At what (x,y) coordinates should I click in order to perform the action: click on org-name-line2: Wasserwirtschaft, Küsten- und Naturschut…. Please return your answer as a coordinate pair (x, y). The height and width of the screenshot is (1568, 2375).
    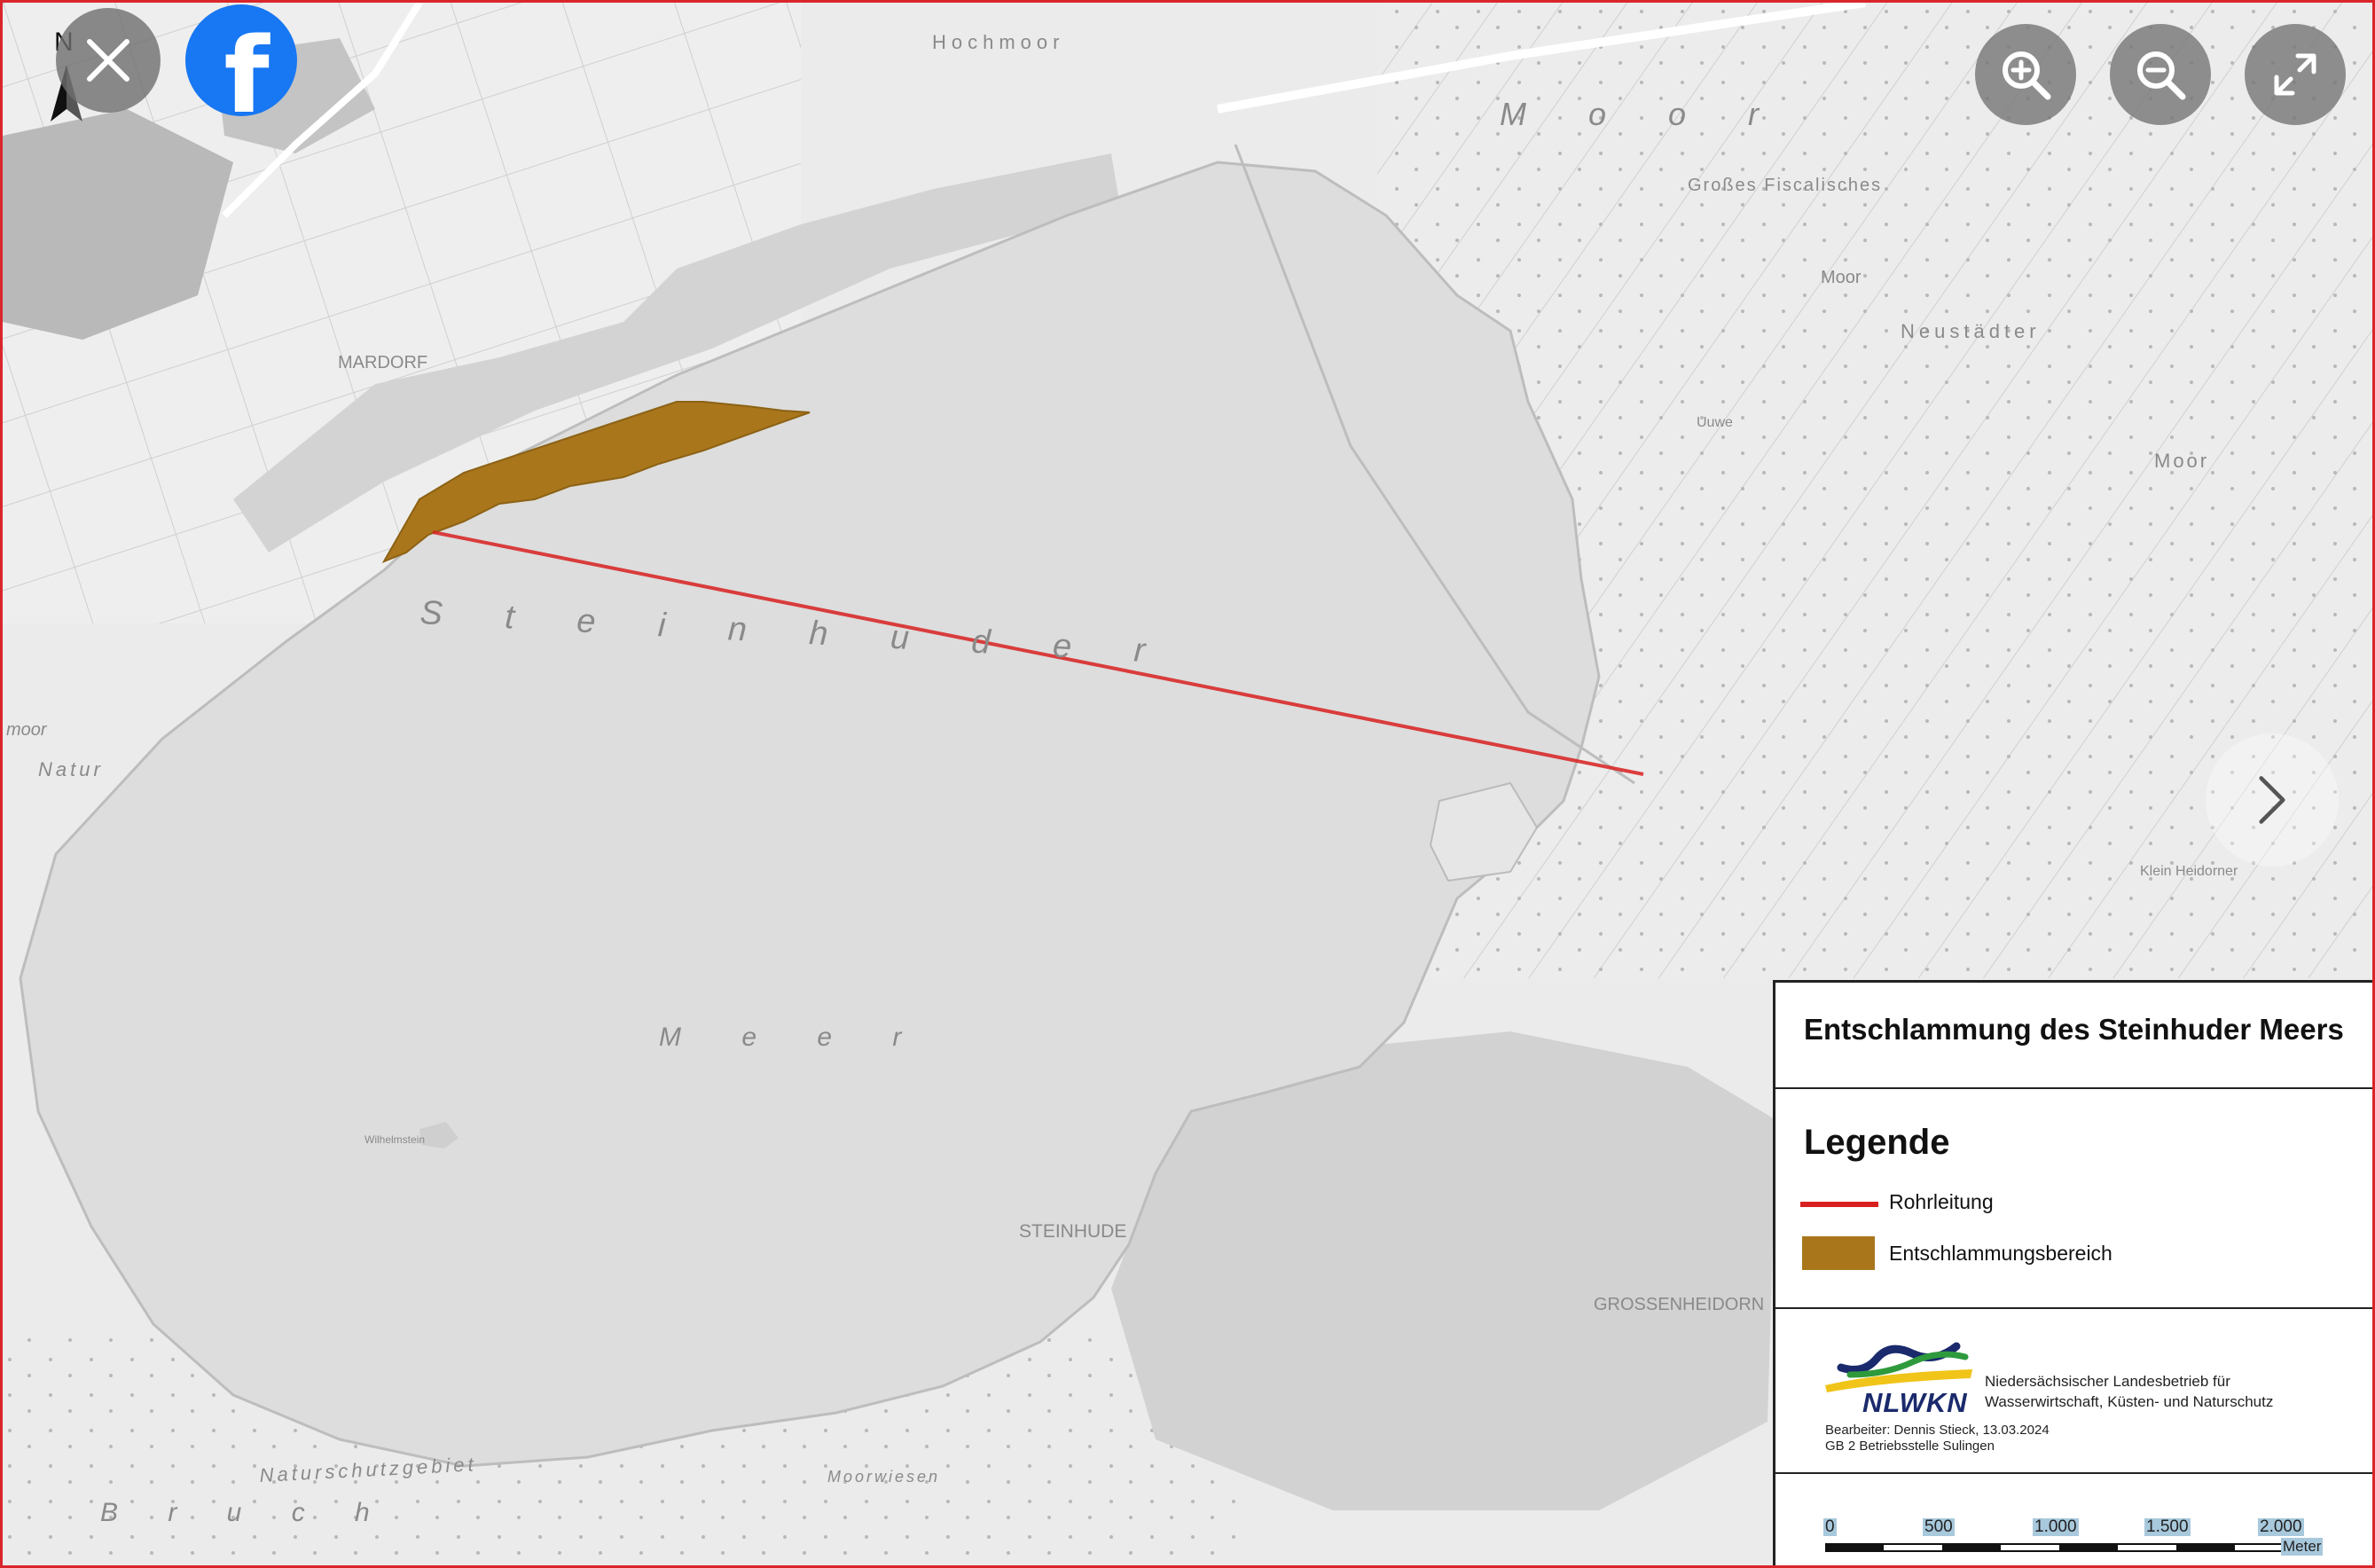
    Looking at the image, I should click on (2129, 1401).